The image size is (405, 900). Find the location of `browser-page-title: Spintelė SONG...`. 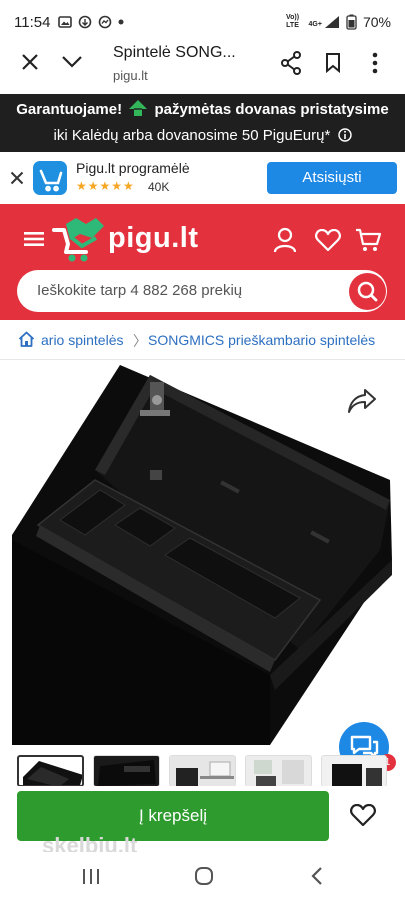

browser-page-title: Spintelė SONG... is located at coordinates (174, 53).